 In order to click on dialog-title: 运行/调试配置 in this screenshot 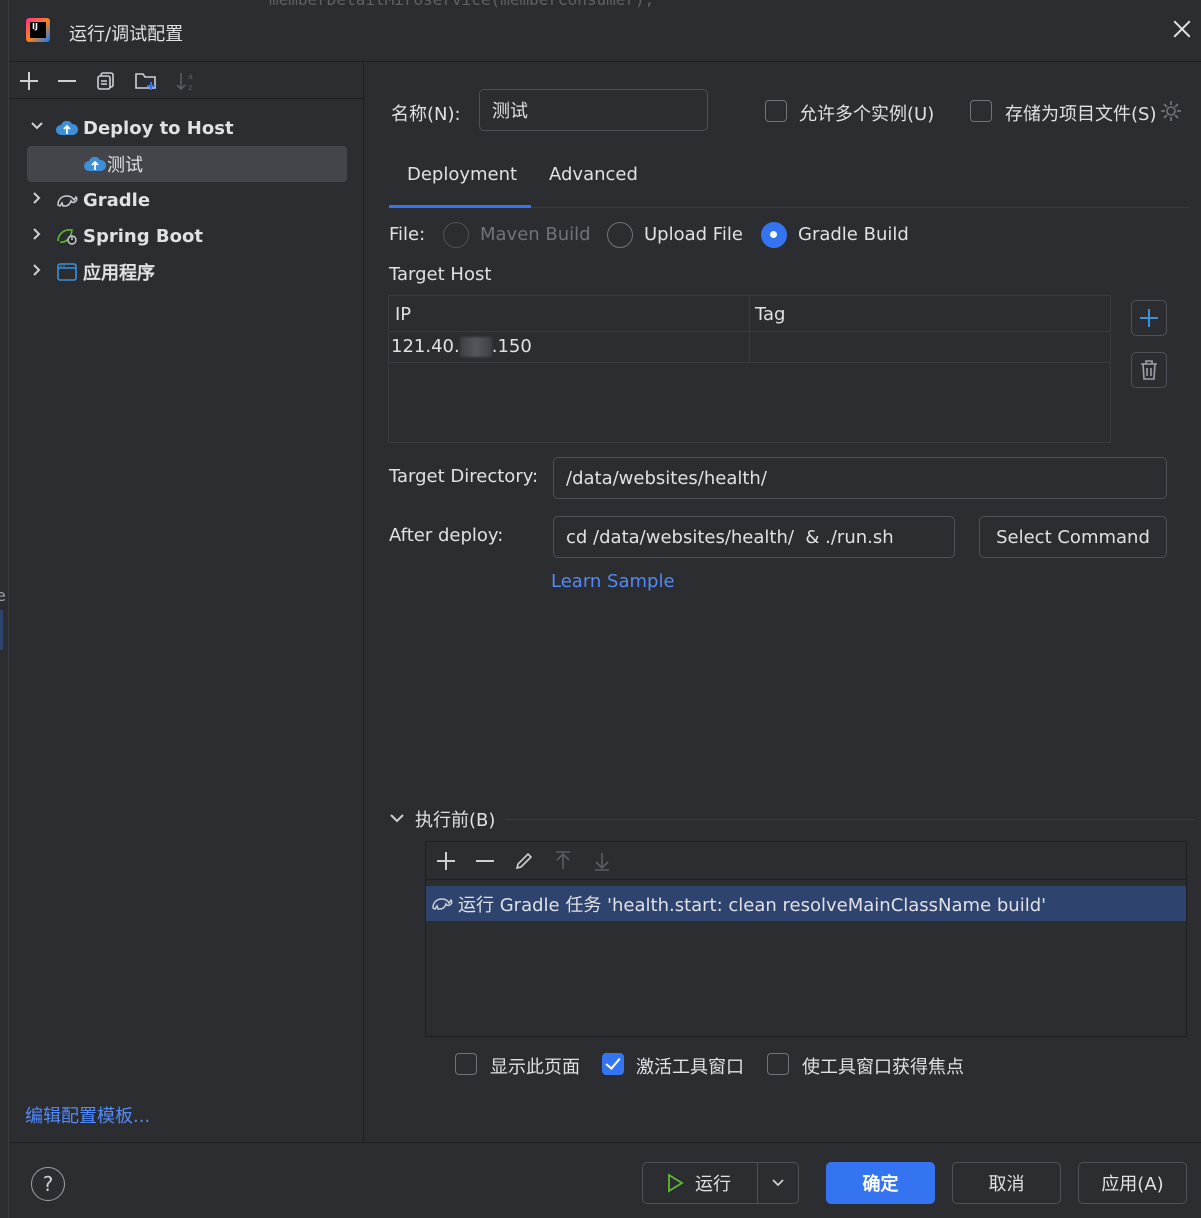, I will do `click(126, 34)`.